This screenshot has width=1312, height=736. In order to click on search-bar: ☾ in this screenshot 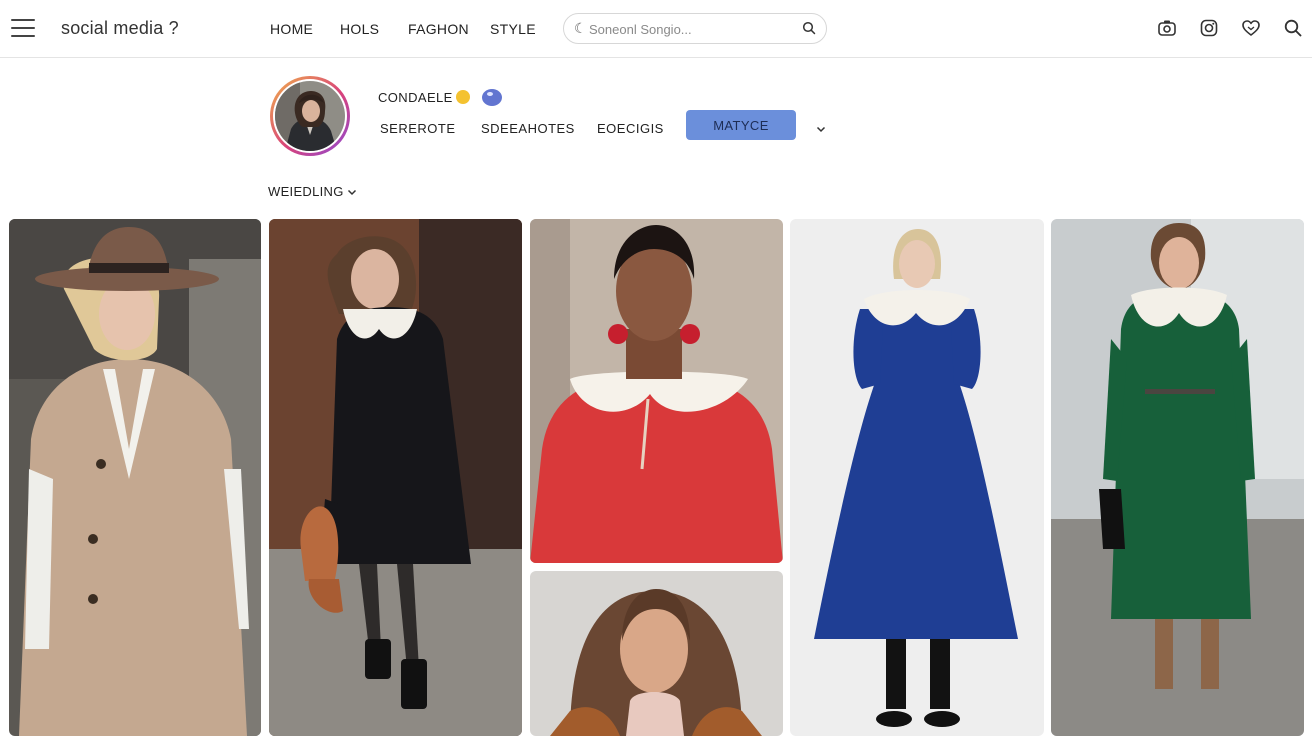, I will do `click(695, 28)`.